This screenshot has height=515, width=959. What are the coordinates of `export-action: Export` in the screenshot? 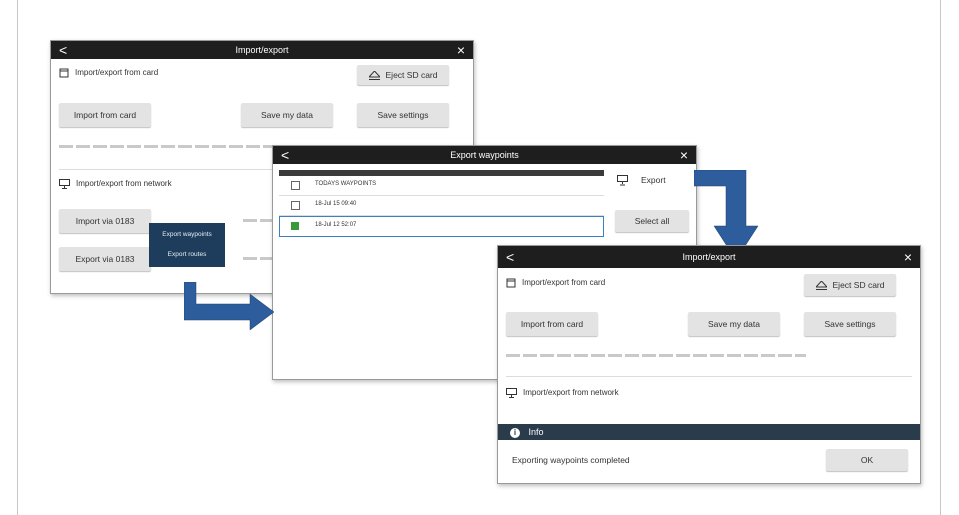 It's located at (651, 180).